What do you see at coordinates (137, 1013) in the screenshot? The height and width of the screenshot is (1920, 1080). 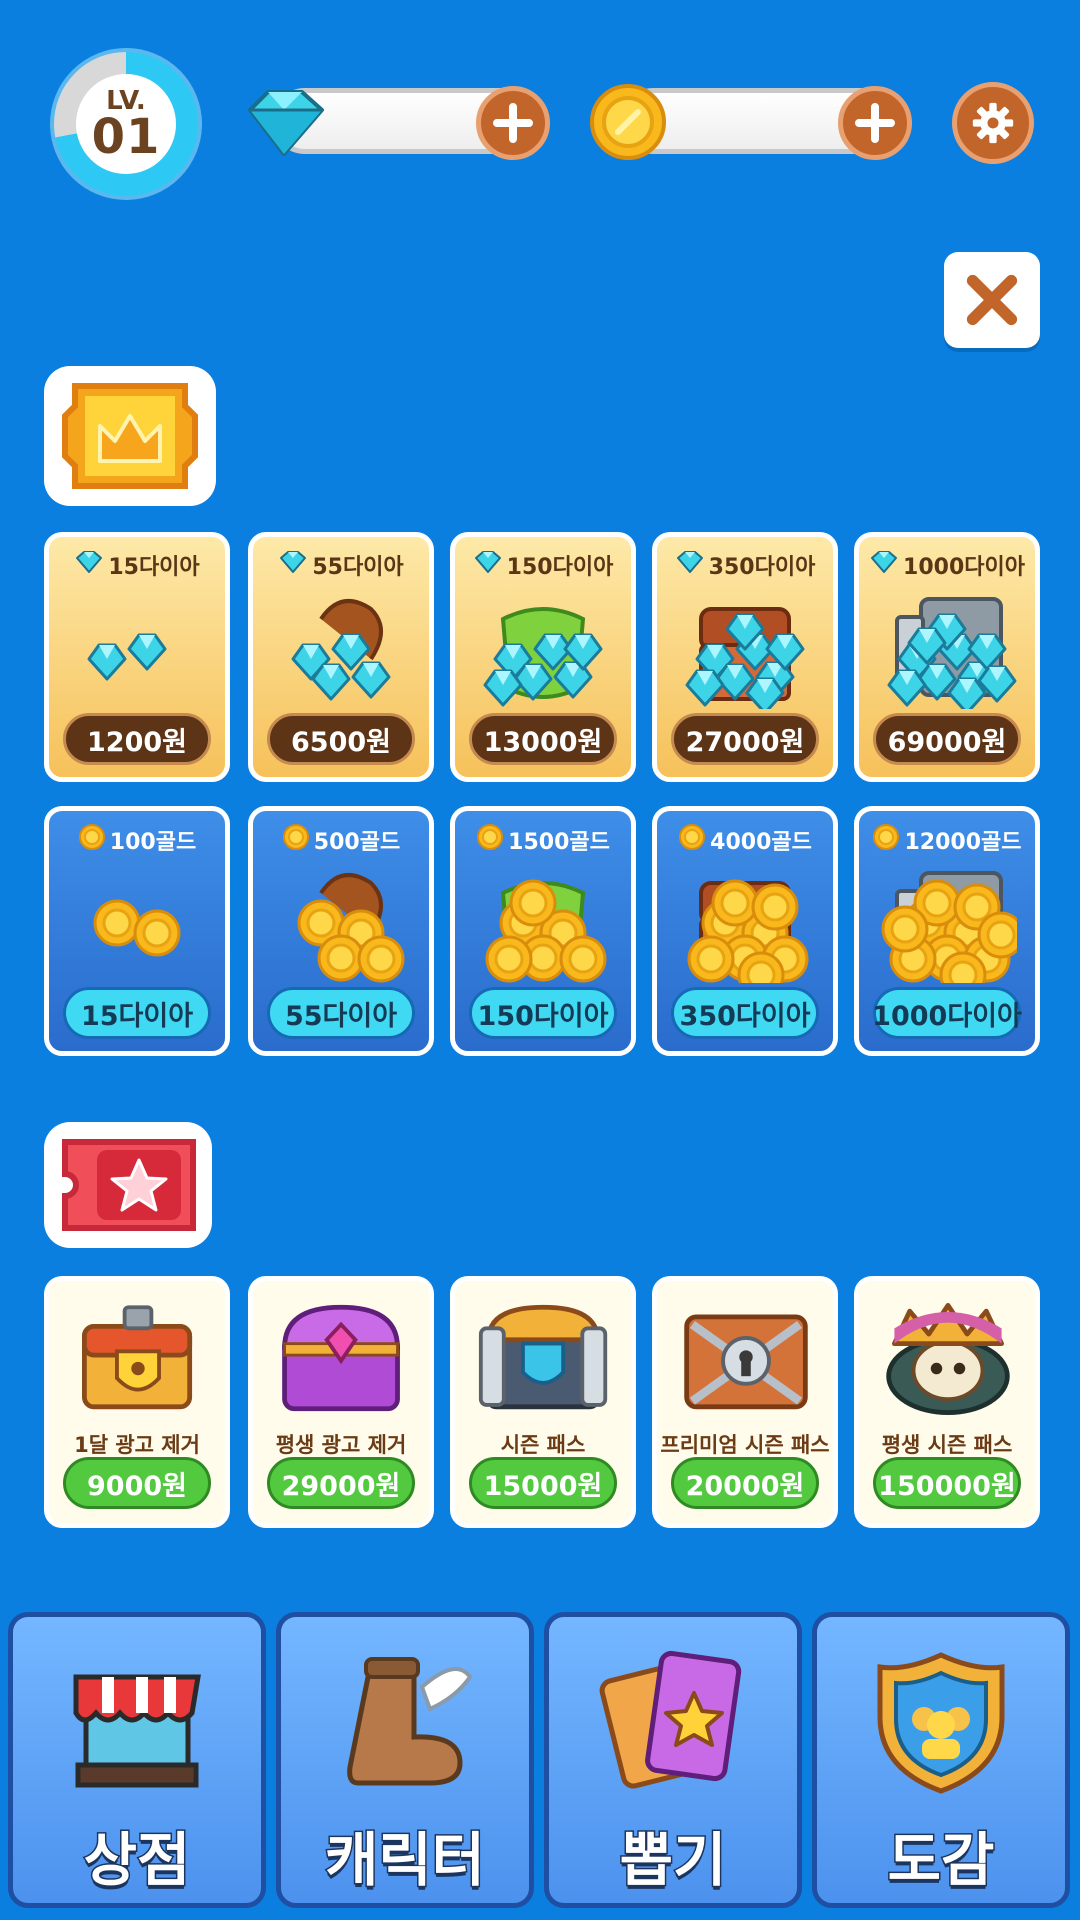 I see `gold-pack-price-button: 15다이아` at bounding box center [137, 1013].